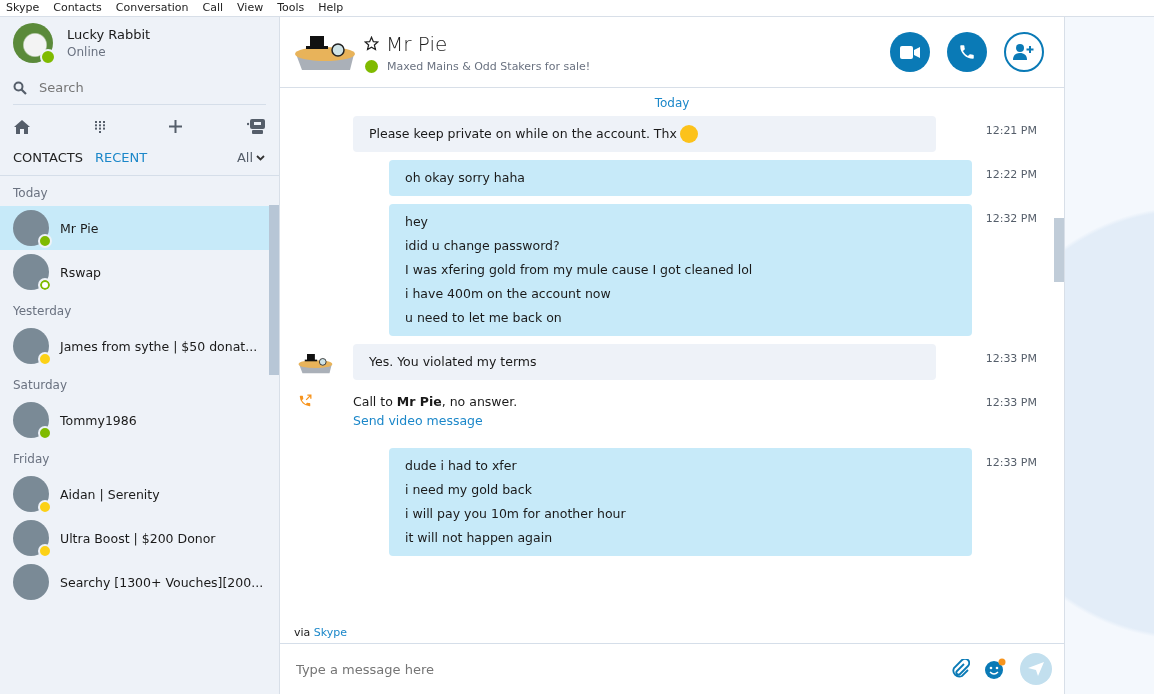  Describe the element at coordinates (152, 8) in the screenshot. I see `menu-item: Conversation` at that location.